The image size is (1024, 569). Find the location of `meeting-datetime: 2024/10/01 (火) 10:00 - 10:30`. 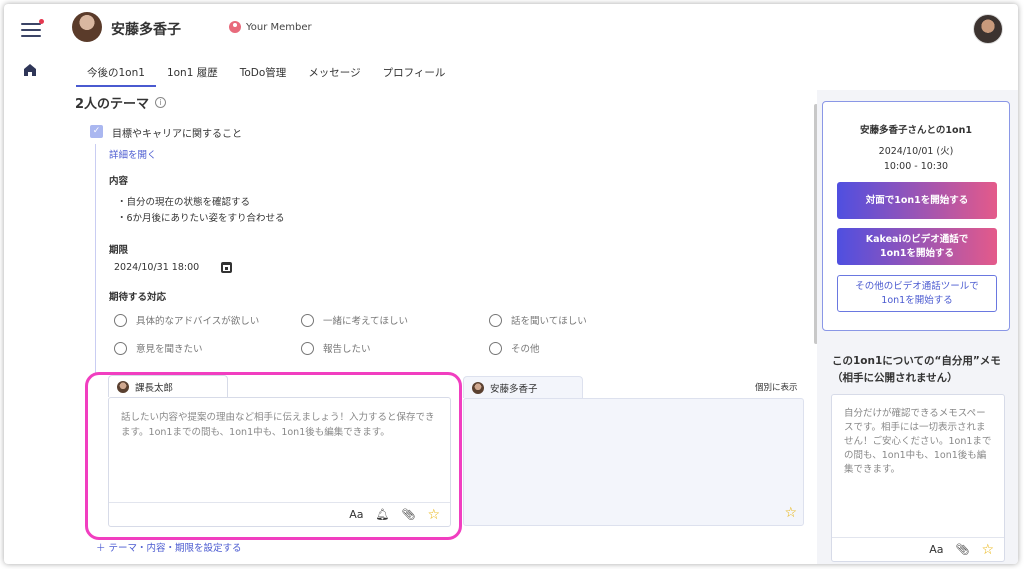

meeting-datetime: 2024/10/01 (火) 10:00 - 10:30 is located at coordinates (916, 159).